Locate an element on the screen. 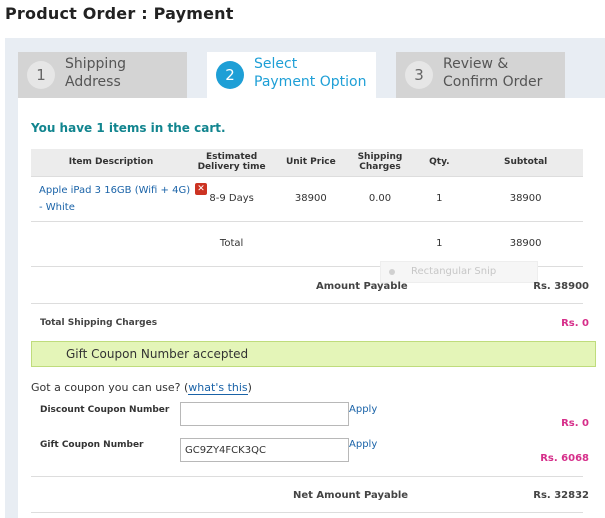  step-label: Select Payment Option is located at coordinates (310, 73).